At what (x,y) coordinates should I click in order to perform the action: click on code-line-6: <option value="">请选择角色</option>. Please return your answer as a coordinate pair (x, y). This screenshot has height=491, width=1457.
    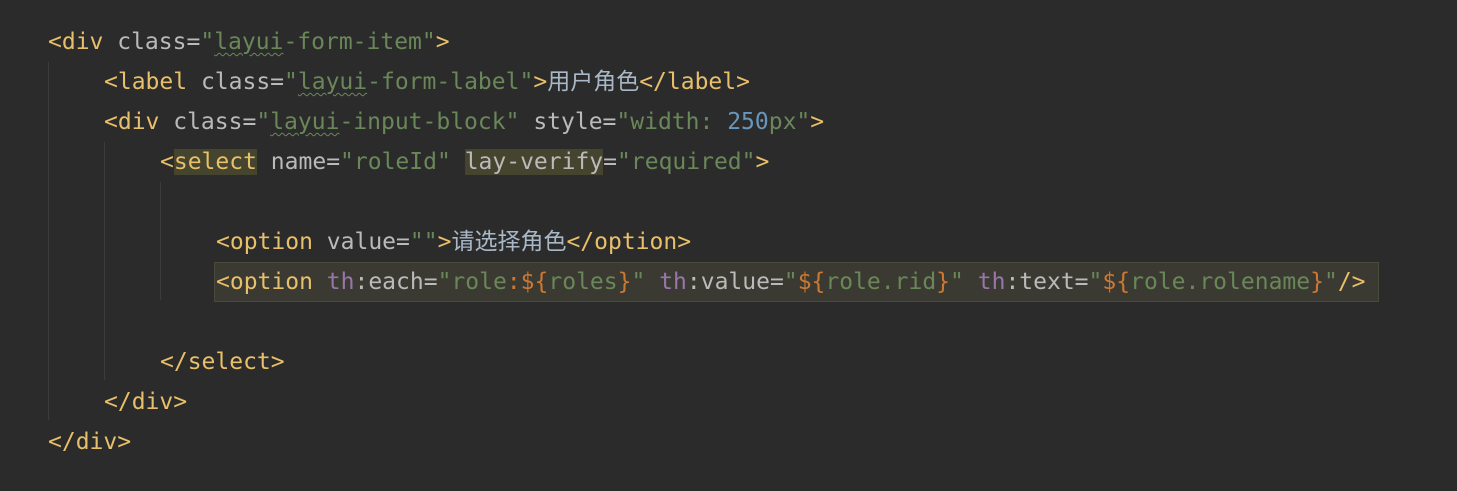
    Looking at the image, I should click on (453, 242).